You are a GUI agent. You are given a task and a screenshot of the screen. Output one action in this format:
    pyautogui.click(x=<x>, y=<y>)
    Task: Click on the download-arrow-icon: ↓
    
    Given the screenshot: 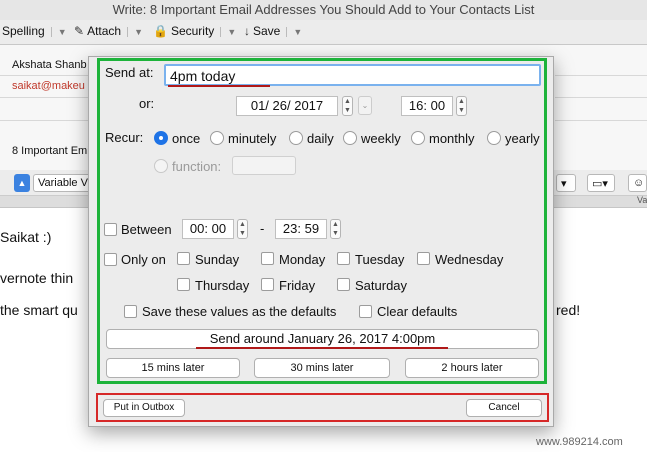 What is the action you would take?
    pyautogui.click(x=247, y=31)
    